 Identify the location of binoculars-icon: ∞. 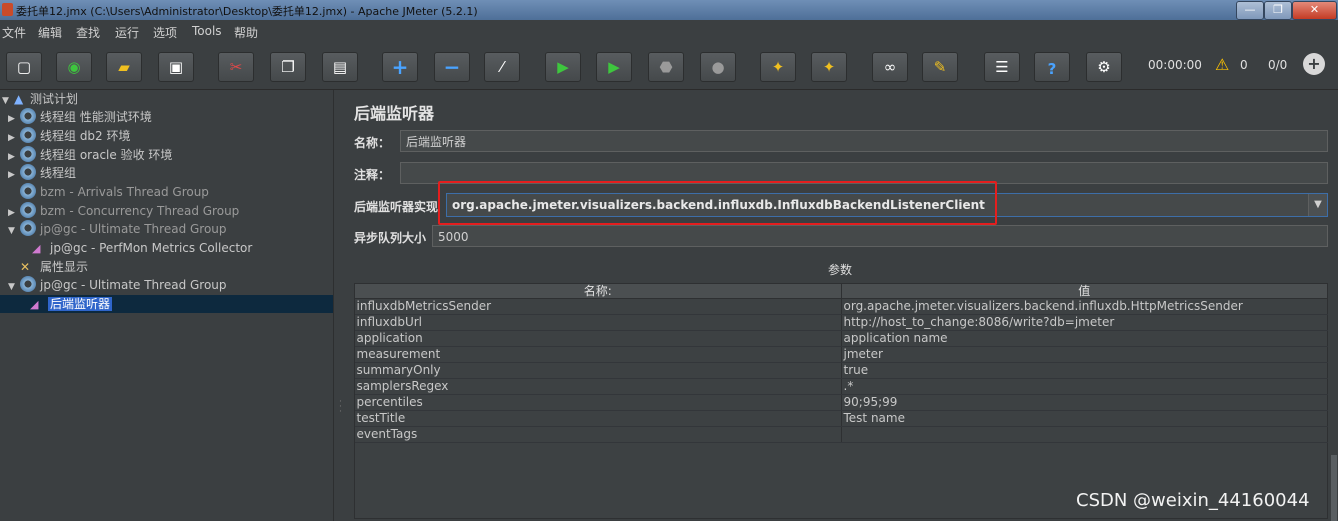
(890, 67).